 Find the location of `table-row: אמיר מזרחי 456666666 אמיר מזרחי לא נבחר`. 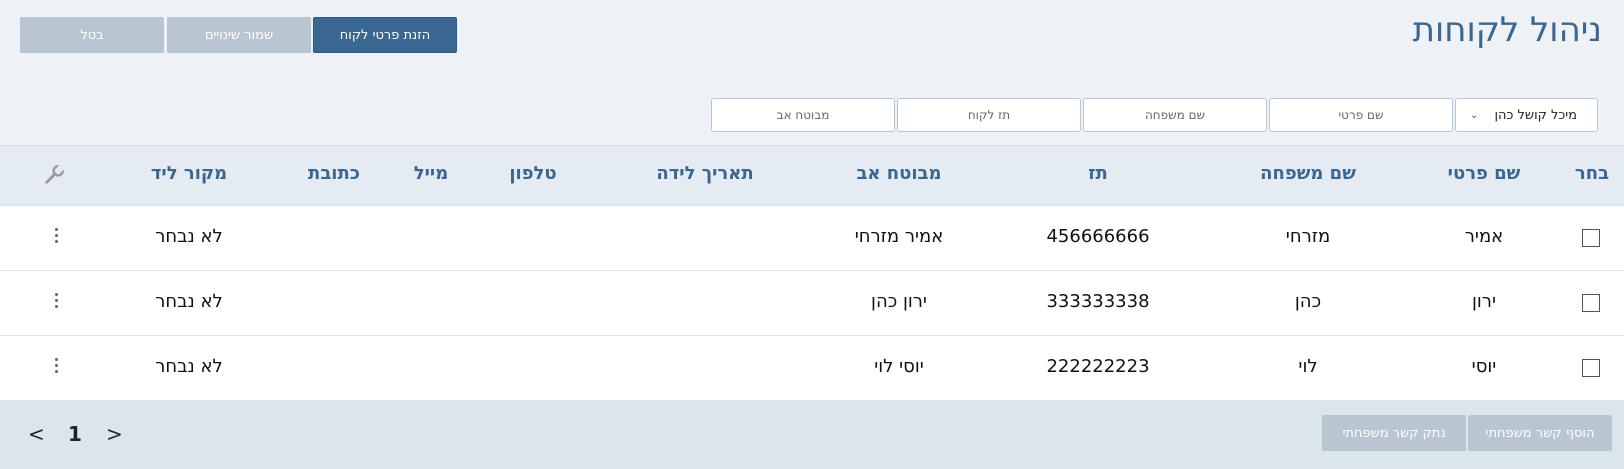

table-row: אמיר מזרחי 456666666 אמיר מזרחי לא נבחר is located at coordinates (812, 238).